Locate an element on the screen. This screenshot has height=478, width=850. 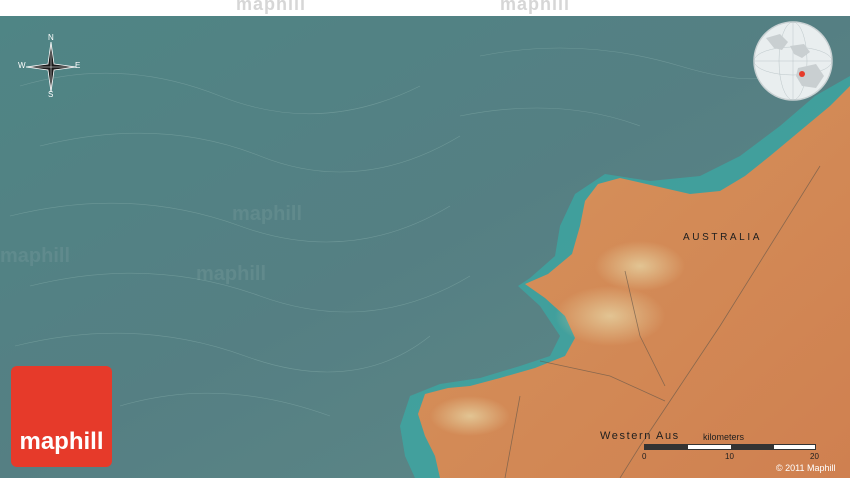
scale-bar-graphic is located at coordinates (730, 447).